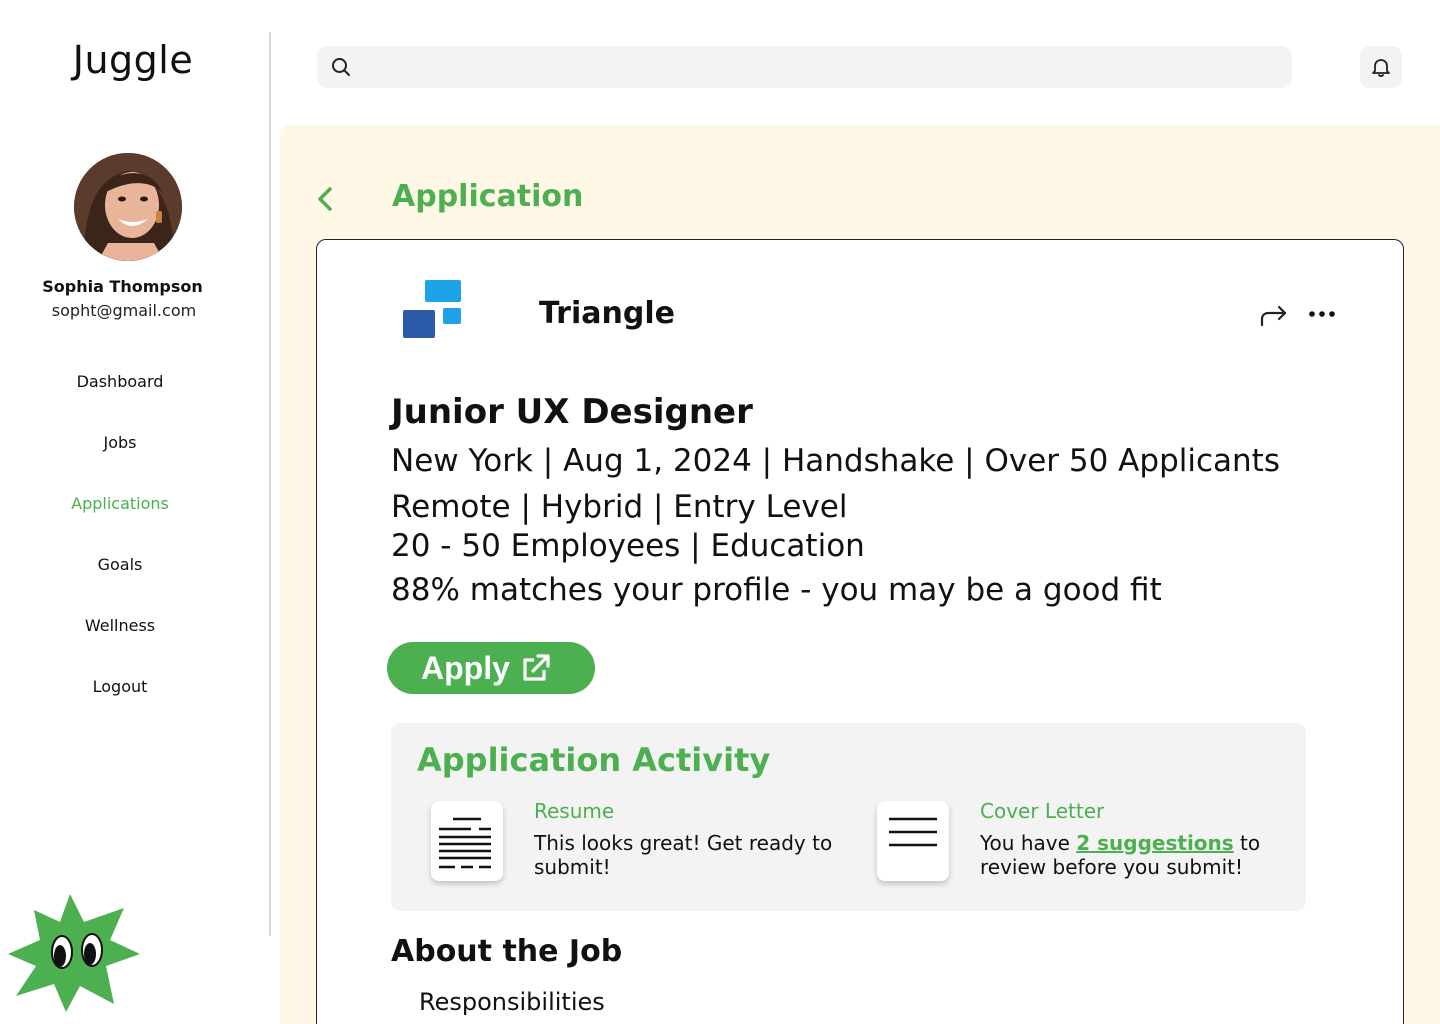 The width and height of the screenshot is (1440, 1024). Describe the element at coordinates (1322, 314) in the screenshot. I see `more-options-icon` at that location.